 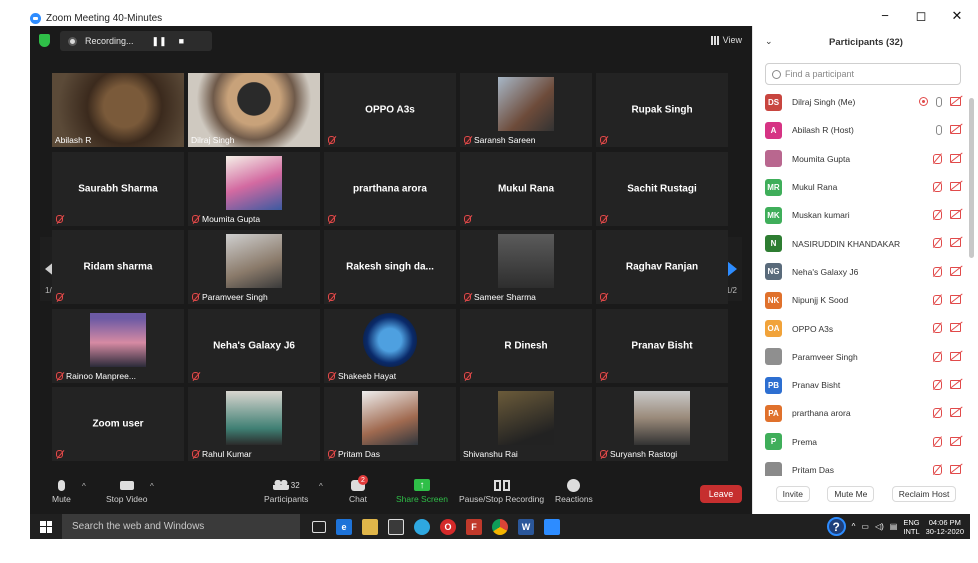 I want to click on stop-video-button: Stop Video, so click(x=126, y=491).